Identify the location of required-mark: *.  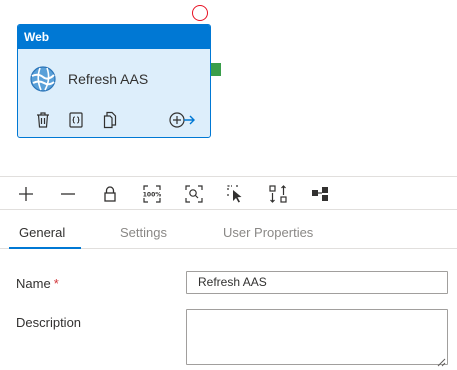
(56, 283).